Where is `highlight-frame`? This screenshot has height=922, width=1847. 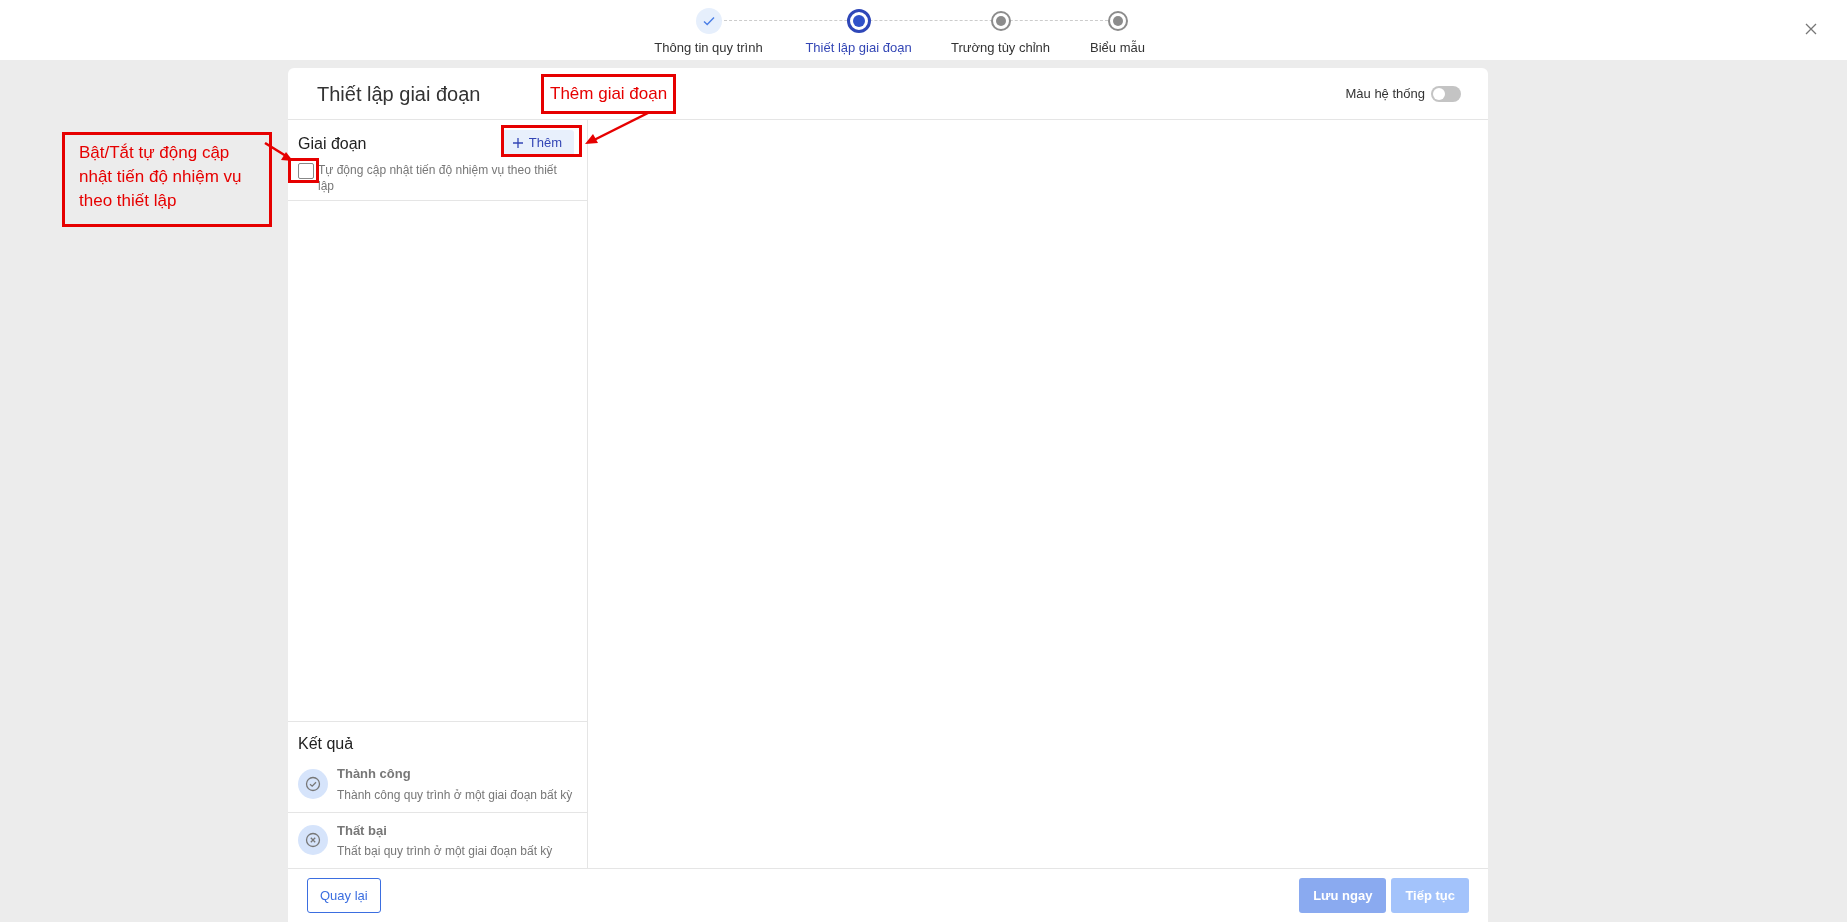
highlight-frame is located at coordinates (303, 170).